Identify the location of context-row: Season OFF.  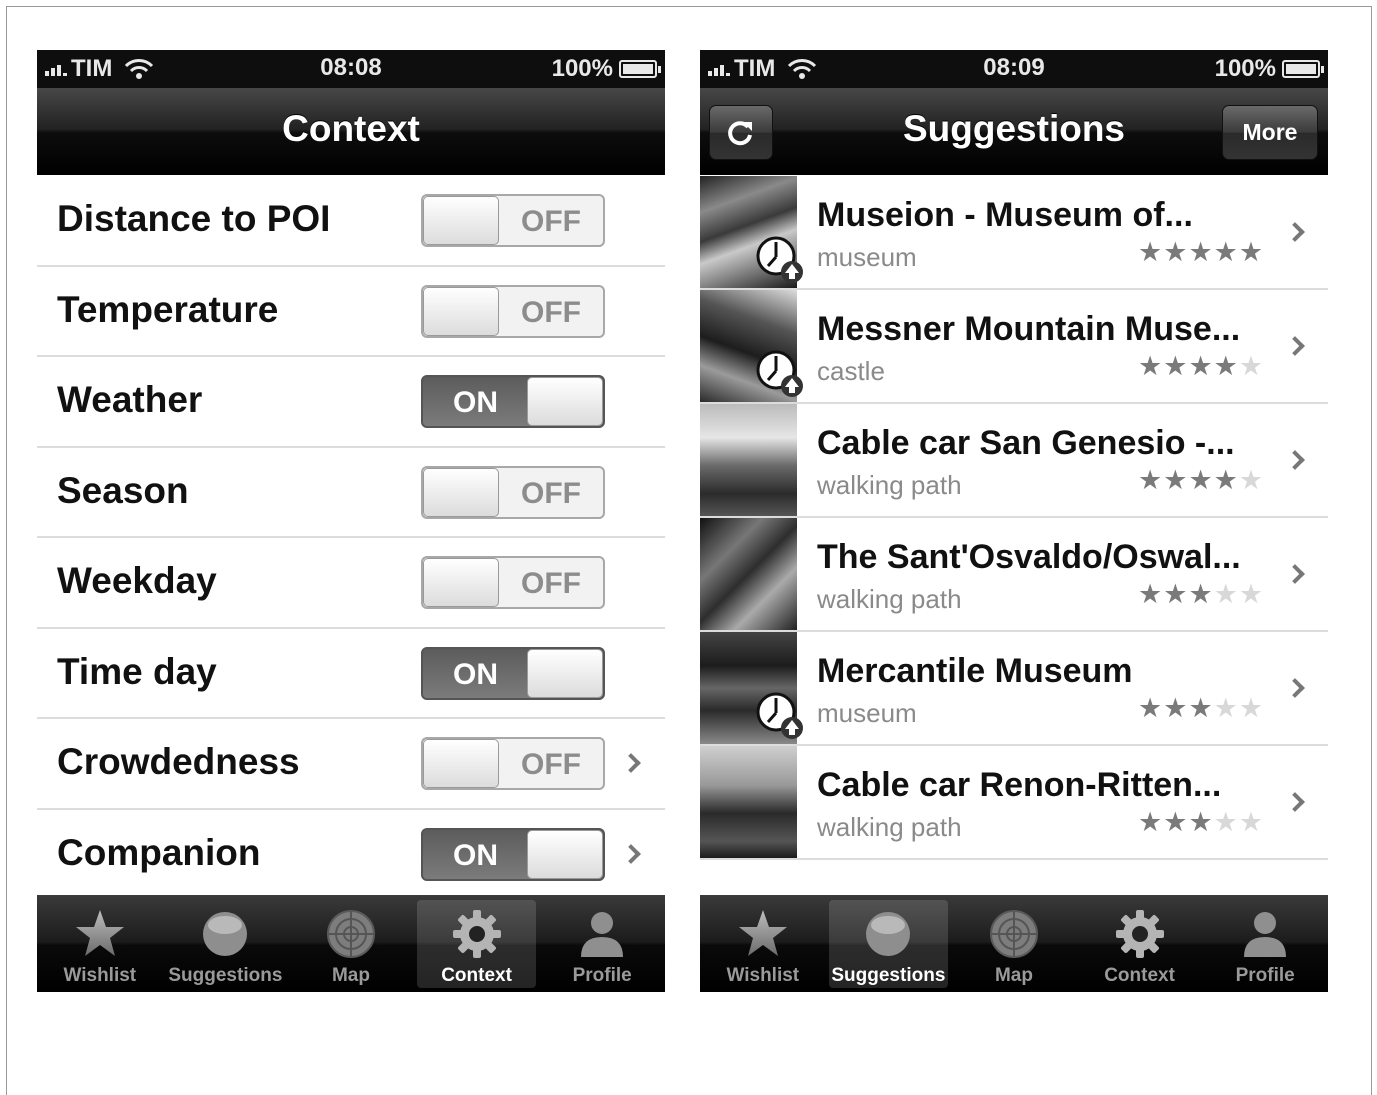
(351, 492).